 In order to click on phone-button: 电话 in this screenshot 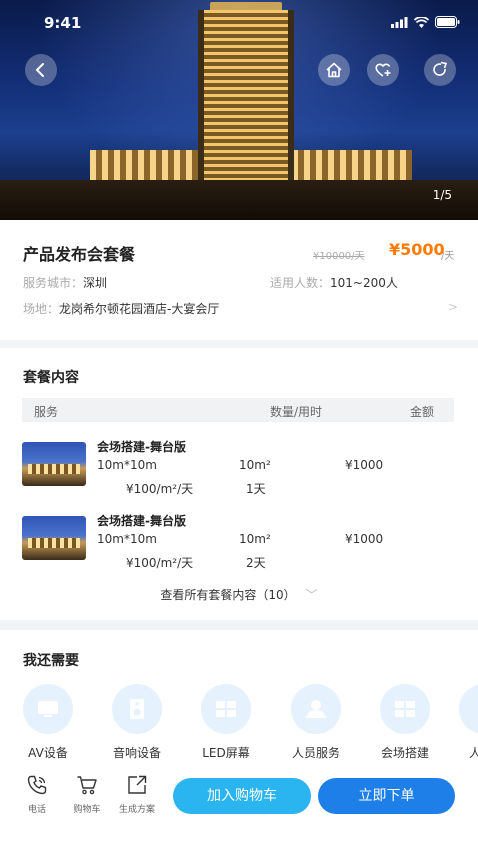, I will do `click(37, 794)`.